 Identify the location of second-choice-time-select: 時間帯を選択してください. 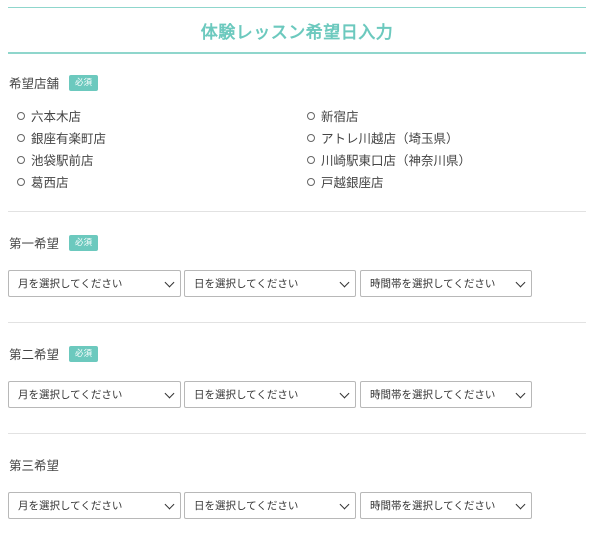
(446, 394).